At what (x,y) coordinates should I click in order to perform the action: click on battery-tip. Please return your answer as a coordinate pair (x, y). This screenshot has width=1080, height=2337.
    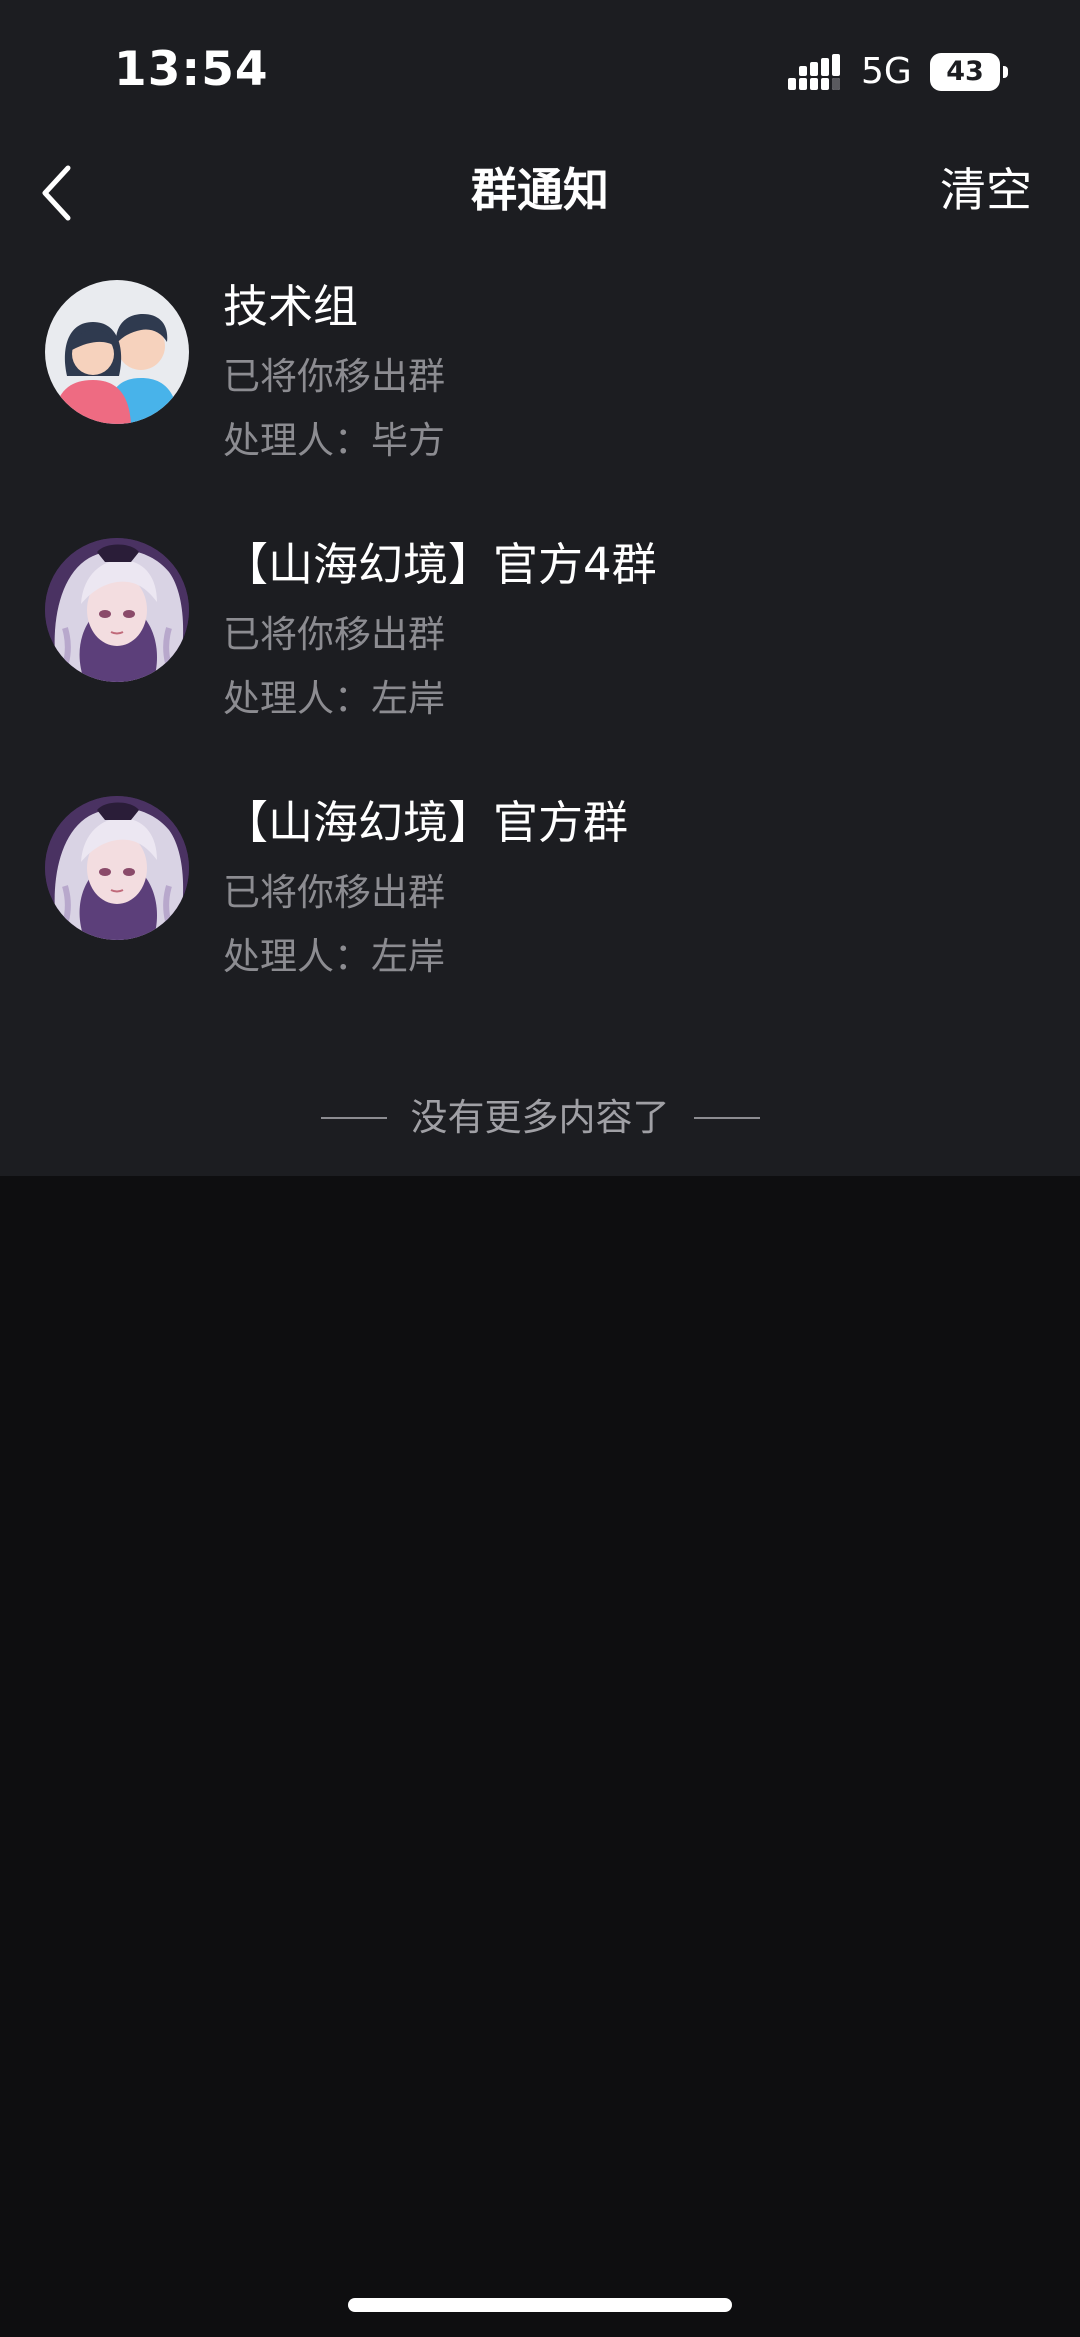
    Looking at the image, I should click on (1005, 72).